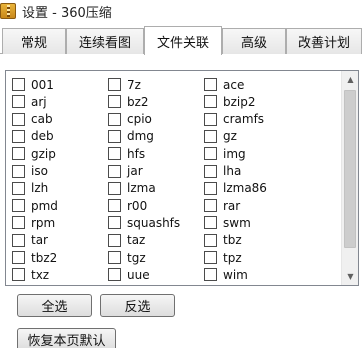 This screenshot has height=348, width=362. Describe the element at coordinates (141, 188) in the screenshot. I see `extension-label: lzma` at that location.